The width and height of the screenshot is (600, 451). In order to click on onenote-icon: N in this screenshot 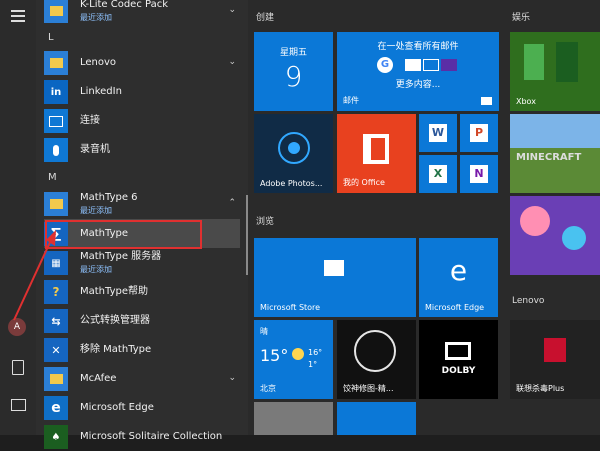, I will do `click(479, 174)`.